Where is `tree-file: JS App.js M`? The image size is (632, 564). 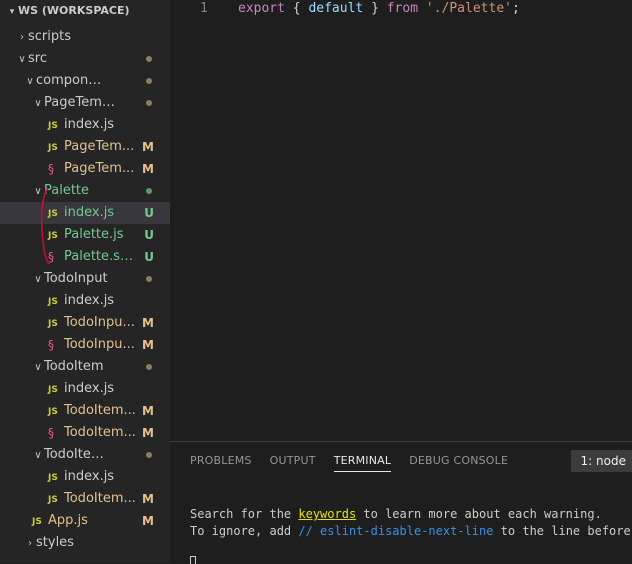
tree-file: JS App.js M is located at coordinates (85, 521).